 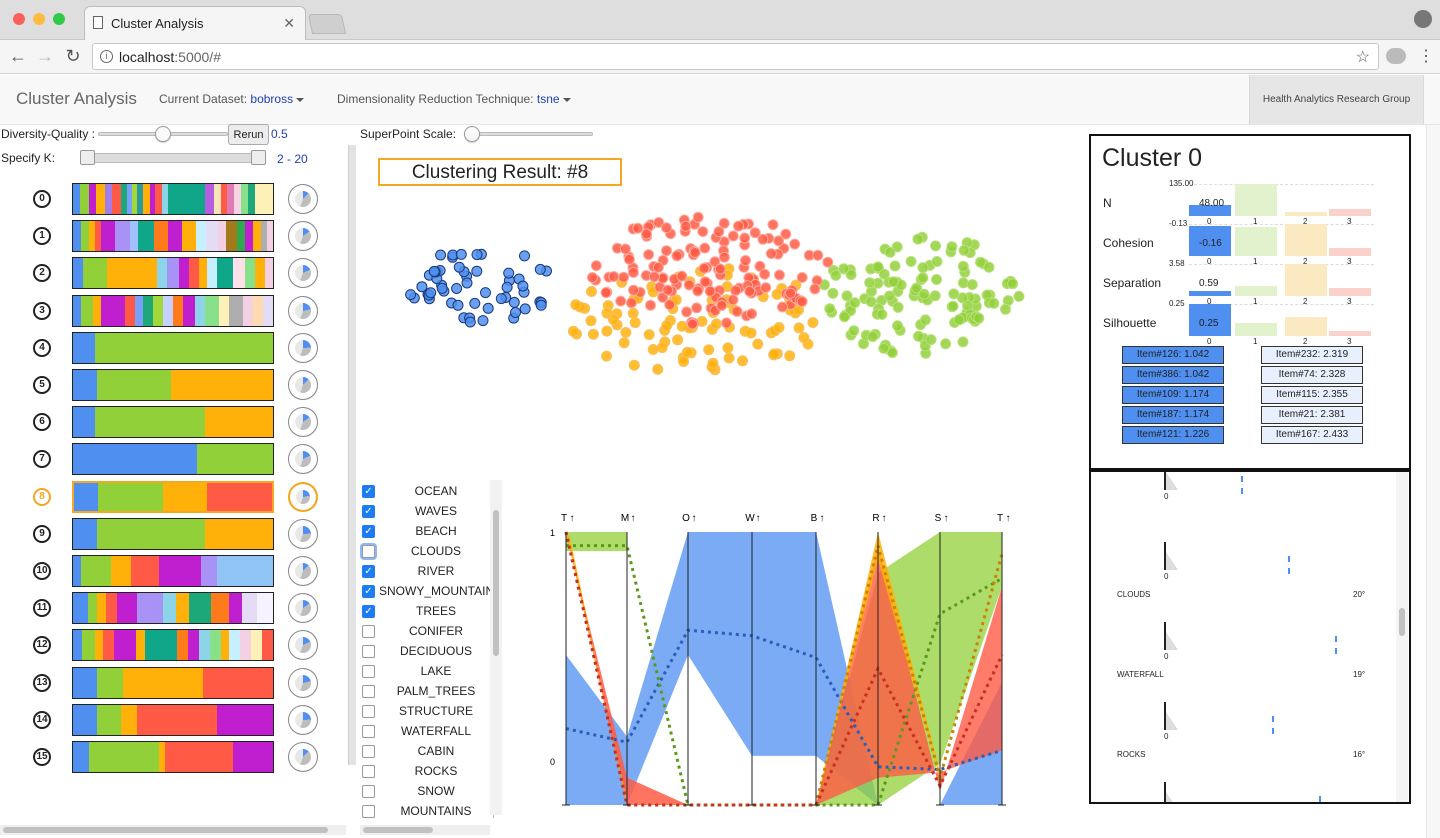 What do you see at coordinates (428, 551) in the screenshot?
I see `feature-row: CLOUDS` at bounding box center [428, 551].